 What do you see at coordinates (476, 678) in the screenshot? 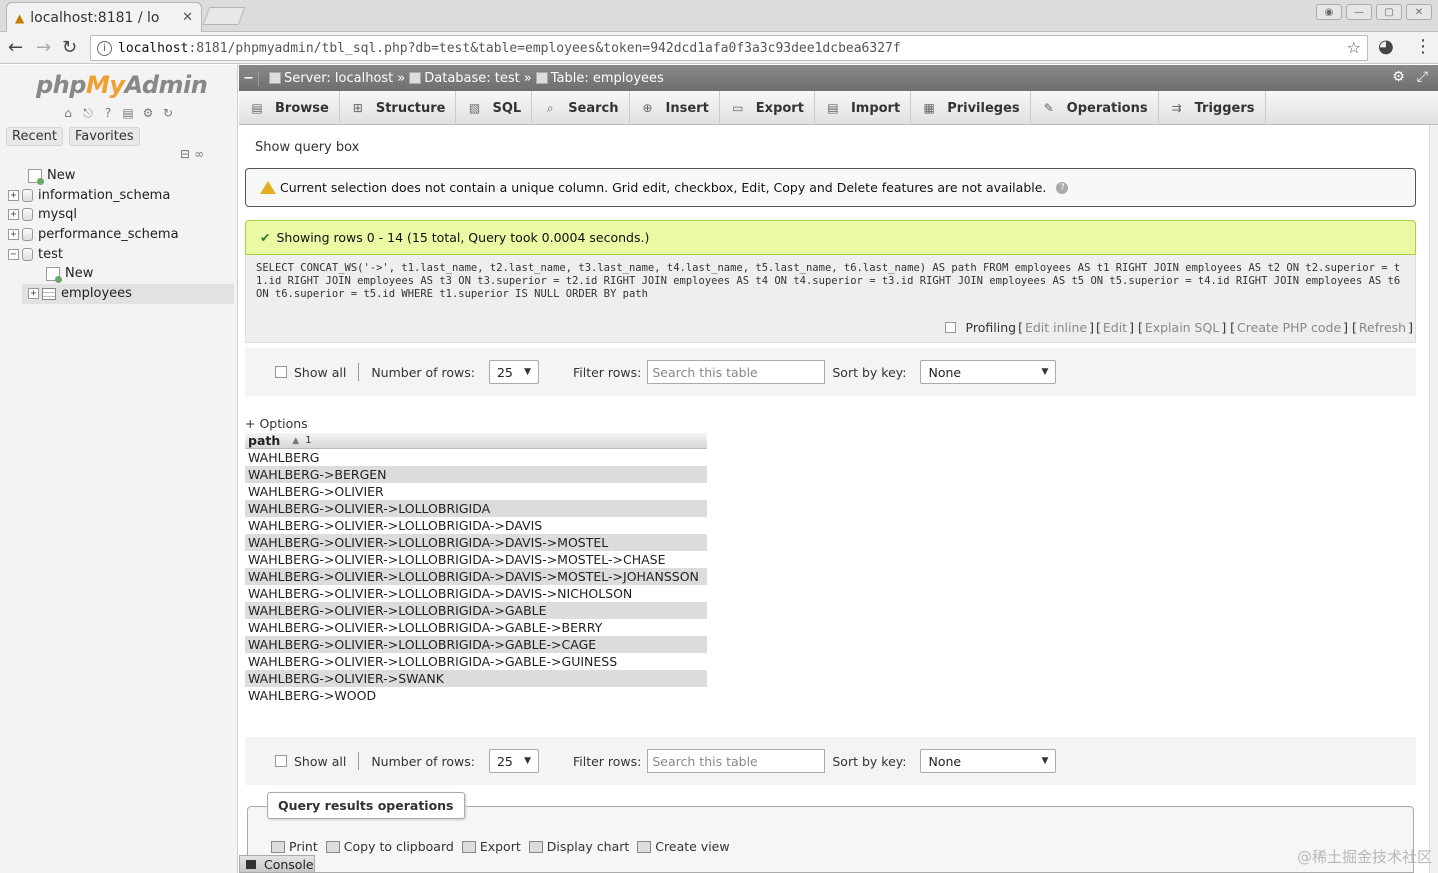
I see `table-row: WAHLBERG->OLIVIER->SWANK` at bounding box center [476, 678].